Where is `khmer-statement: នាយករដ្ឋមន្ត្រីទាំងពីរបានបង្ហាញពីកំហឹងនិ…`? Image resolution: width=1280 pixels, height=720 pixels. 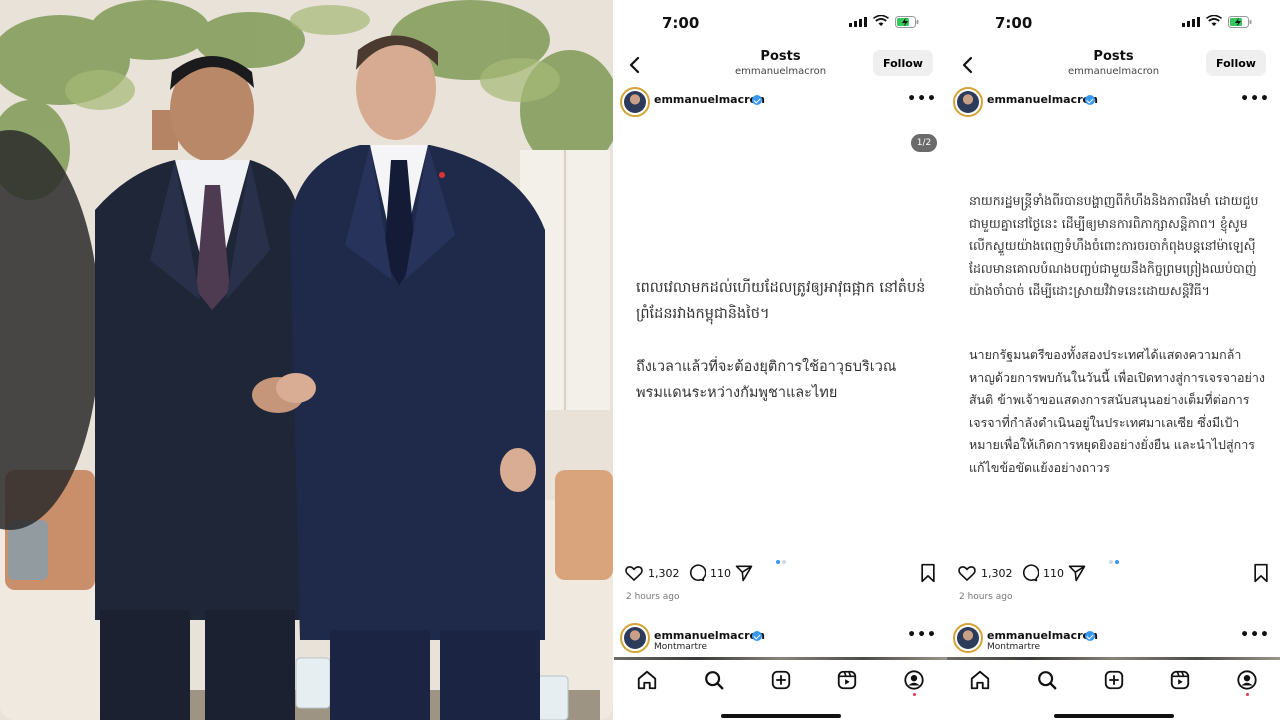
khmer-statement: នាយករដ្ឋមន្ត្រីទាំងពីរបានបង្ហាញពីកំហឹងនិ… is located at coordinates (1114, 245).